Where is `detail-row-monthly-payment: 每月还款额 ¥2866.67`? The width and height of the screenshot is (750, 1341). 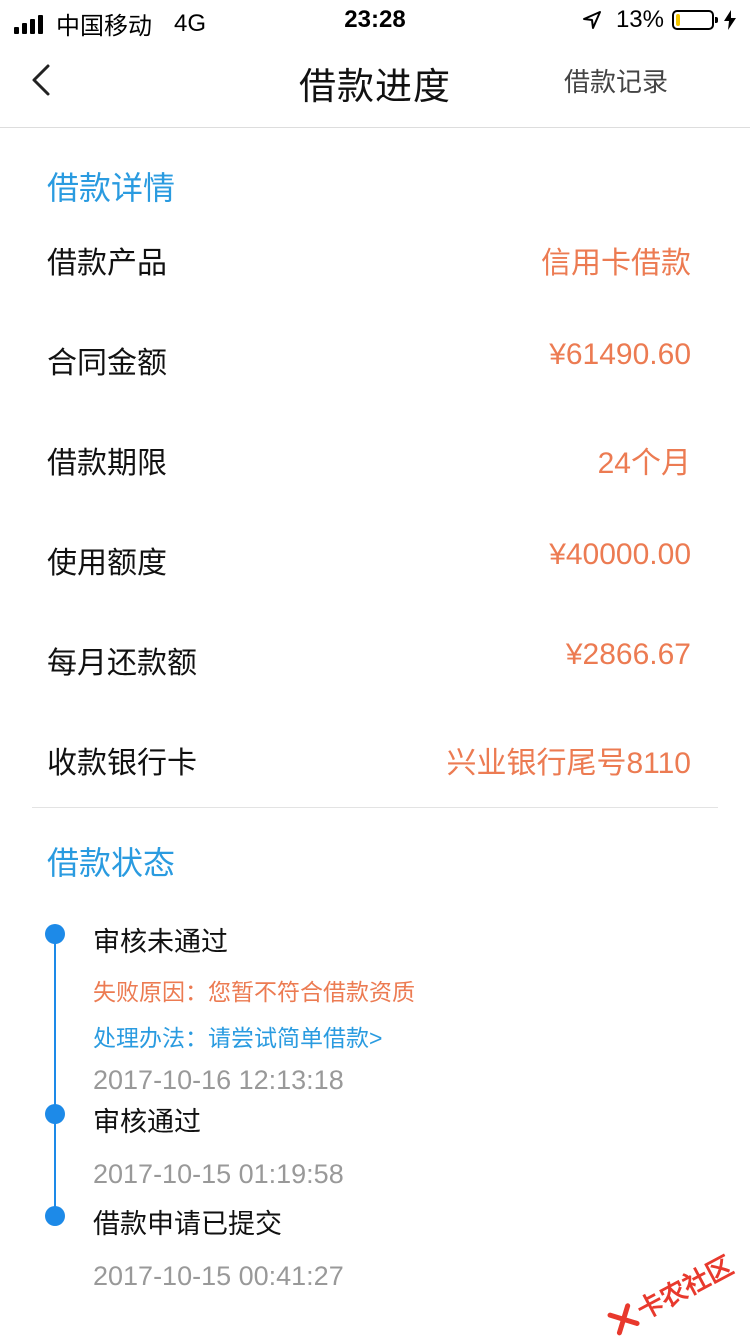
detail-row-monthly-payment: 每月还款额 ¥2866.67 is located at coordinates (375, 670).